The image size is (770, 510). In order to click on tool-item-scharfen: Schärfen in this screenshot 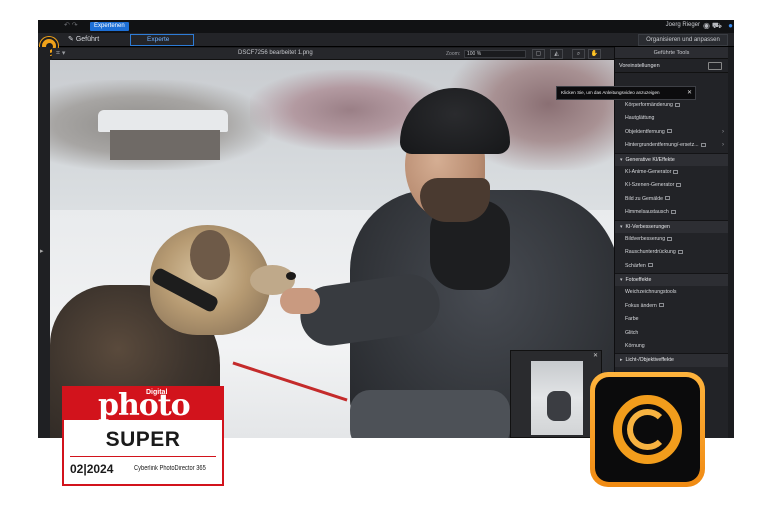, I will do `click(671, 266)`.